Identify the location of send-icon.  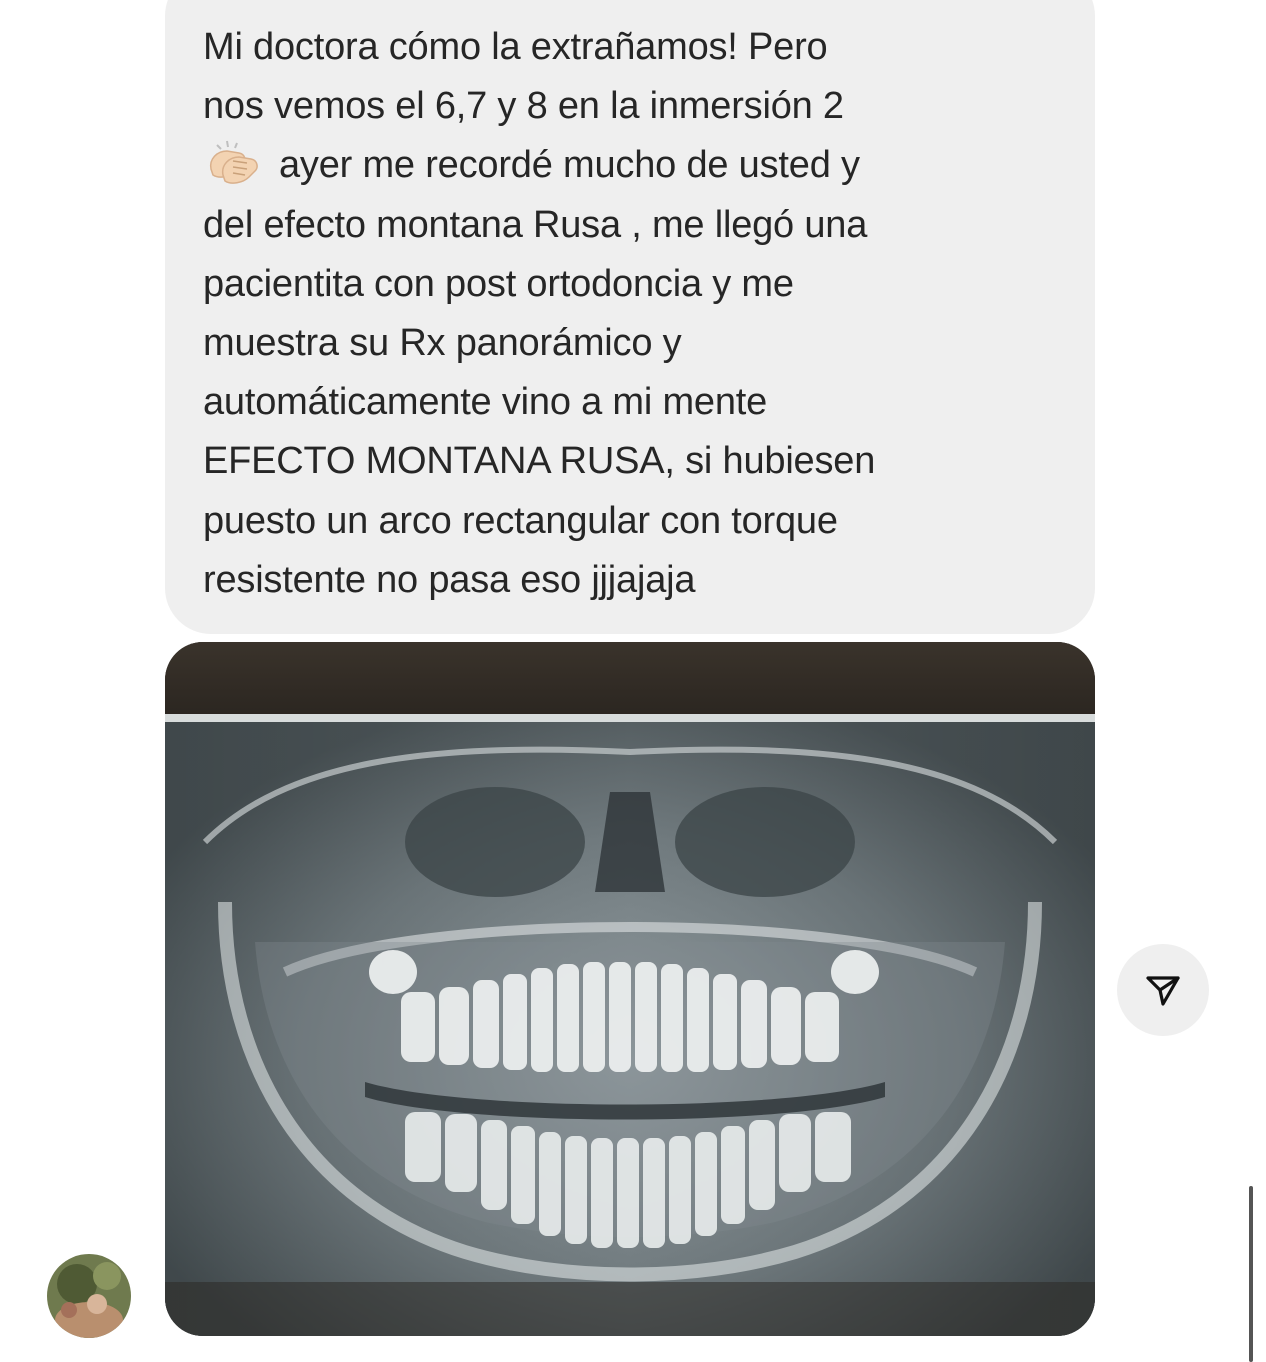
(1163, 991).